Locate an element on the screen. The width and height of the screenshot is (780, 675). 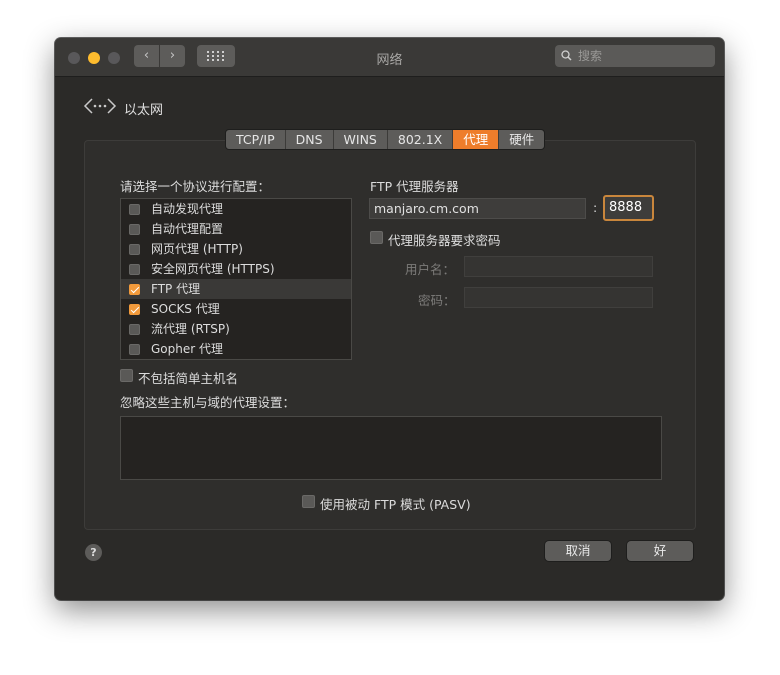
ftp-port-input: 8888 is located at coordinates (628, 208).